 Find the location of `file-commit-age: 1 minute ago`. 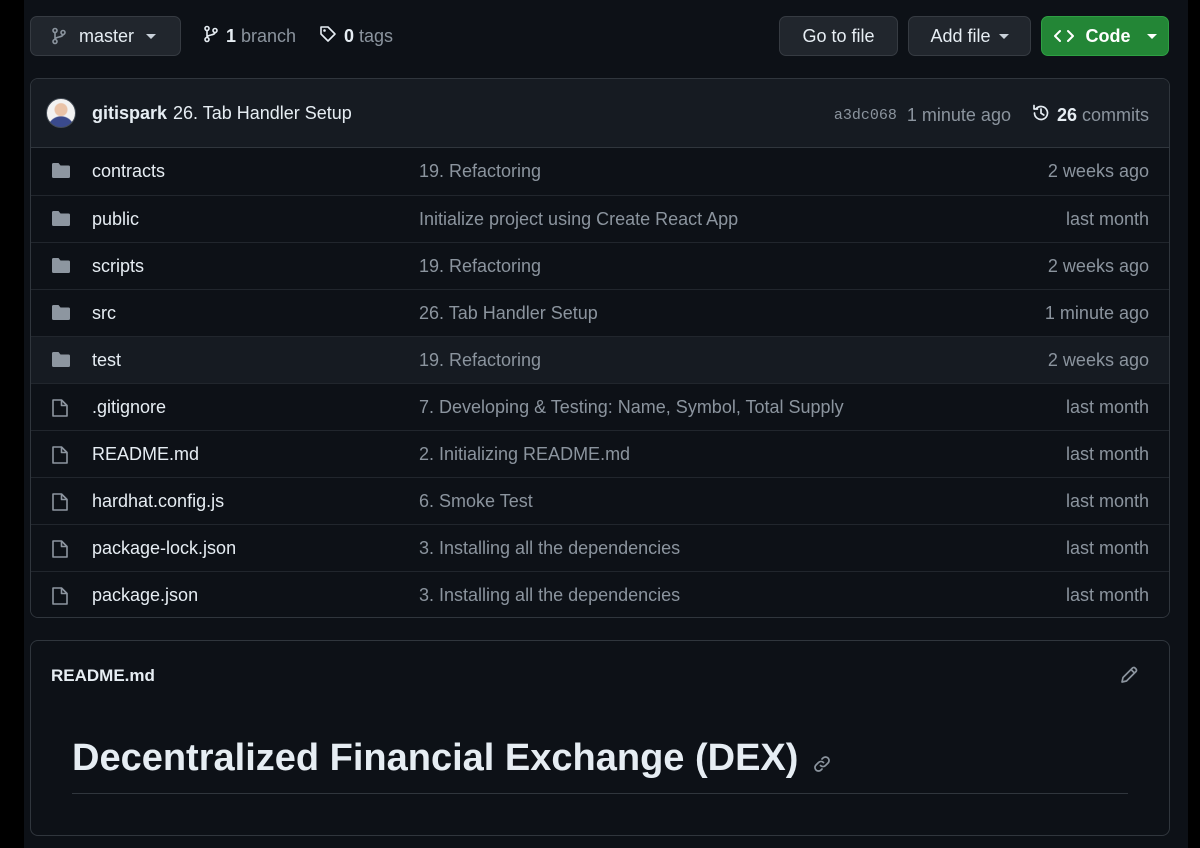

file-commit-age: 1 minute ago is located at coordinates (1096, 313).